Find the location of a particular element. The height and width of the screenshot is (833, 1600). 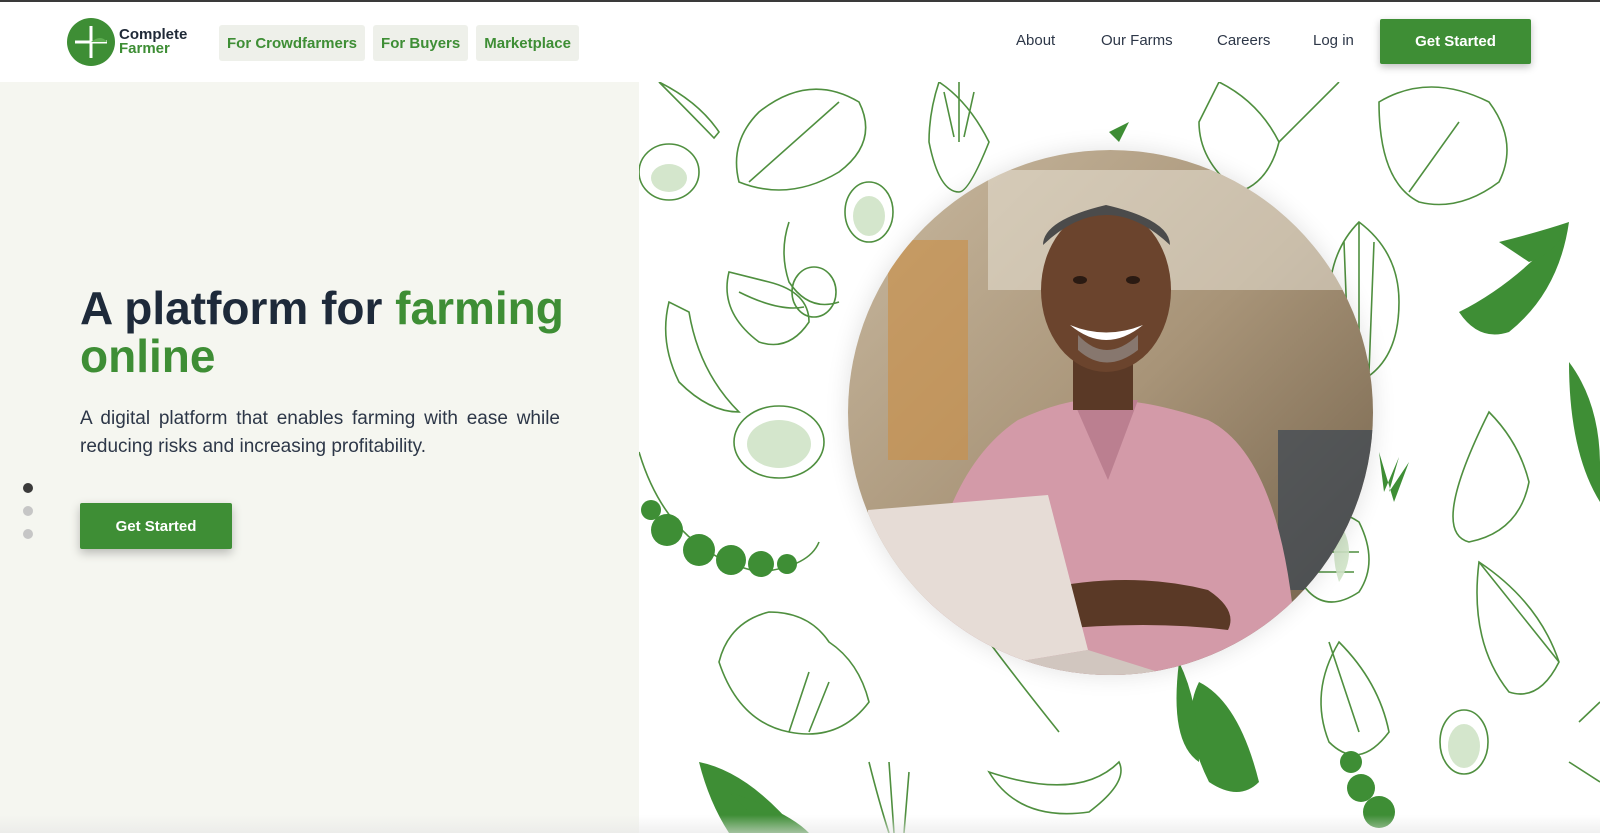

primary-nav: For Crowdfarmers For Buyers Marketplace is located at coordinates (399, 43).